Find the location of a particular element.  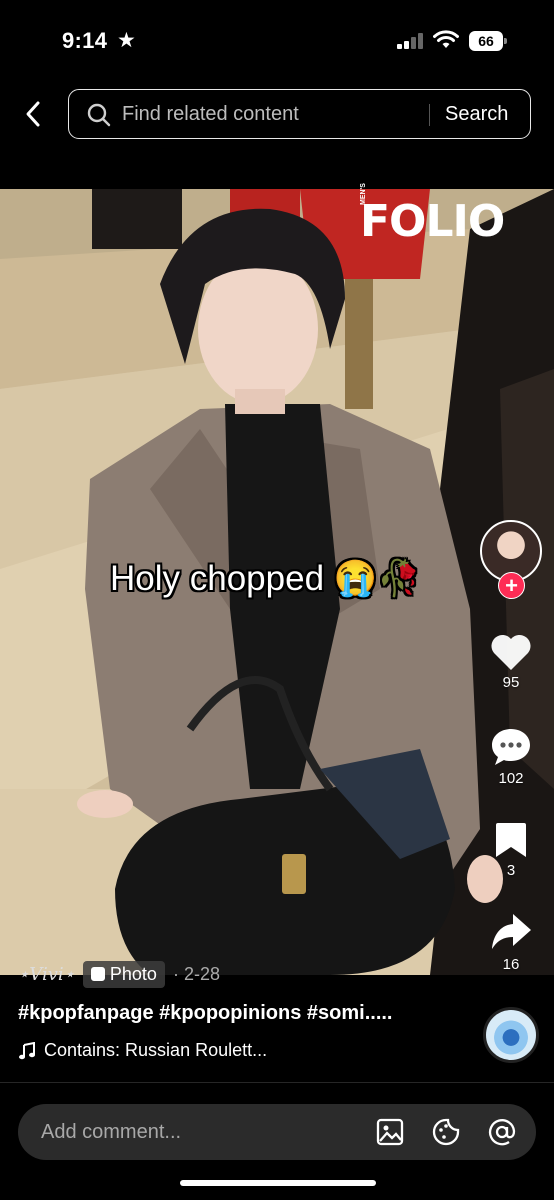

cellular-signal-icon is located at coordinates (411, 41).